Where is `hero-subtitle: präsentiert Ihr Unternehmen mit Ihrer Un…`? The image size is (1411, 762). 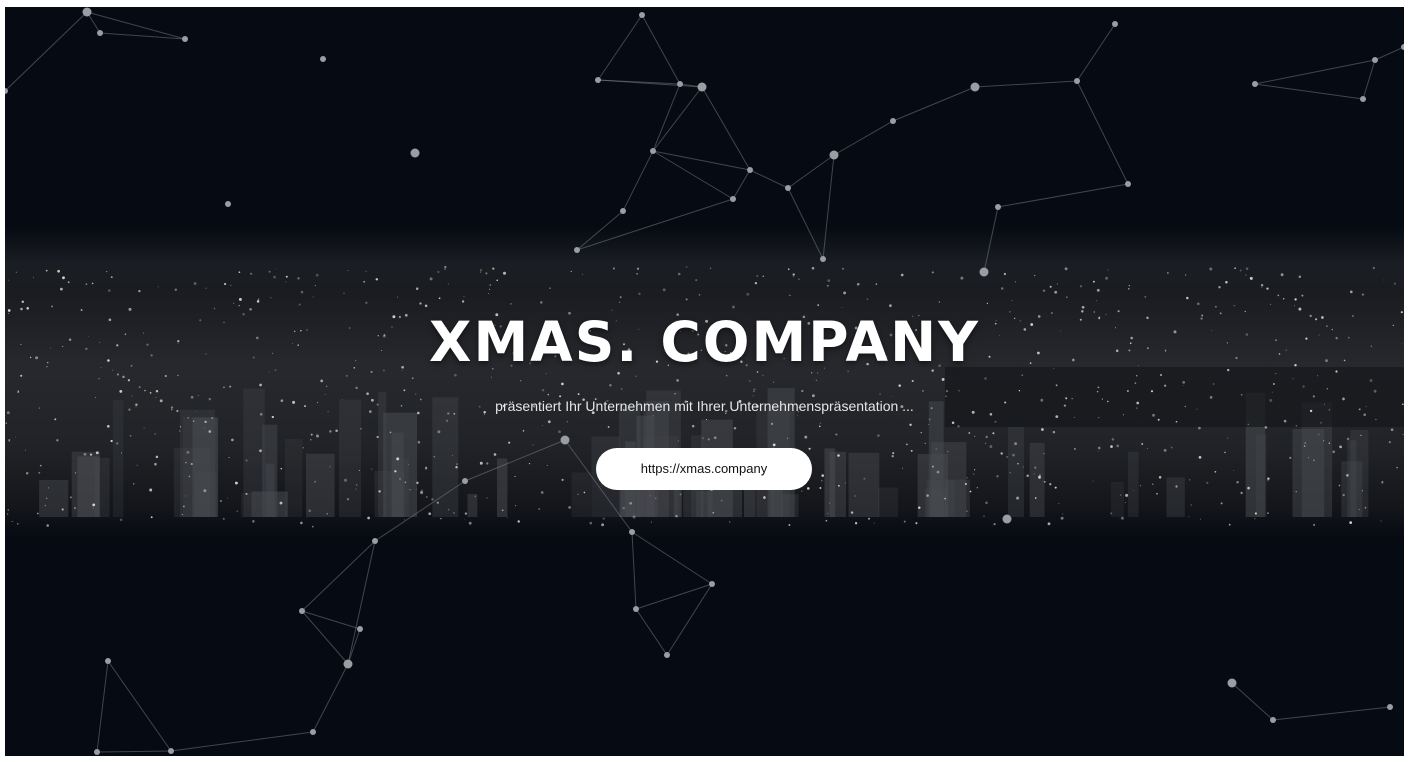
hero-subtitle: präsentiert Ihr Unternehmen mit Ihrer Un… is located at coordinates (704, 406).